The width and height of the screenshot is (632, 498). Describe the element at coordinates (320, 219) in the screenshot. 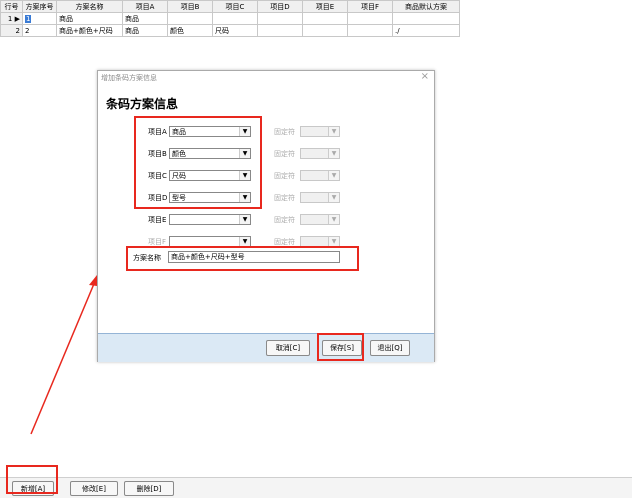

I see `fixed-e-select: ▼` at that location.